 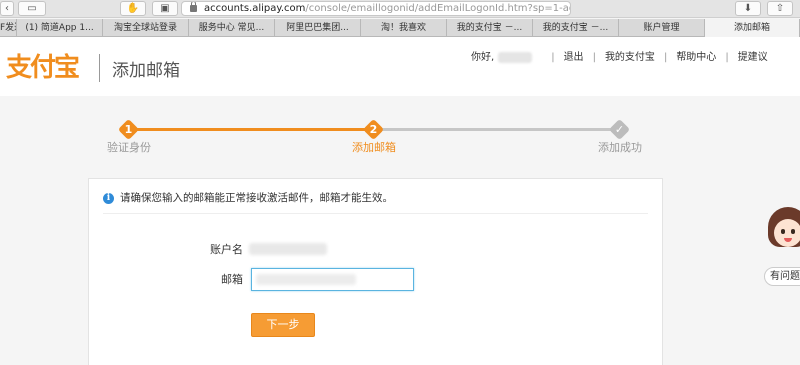 What do you see at coordinates (193, 7) in the screenshot?
I see `lock-icon` at bounding box center [193, 7].